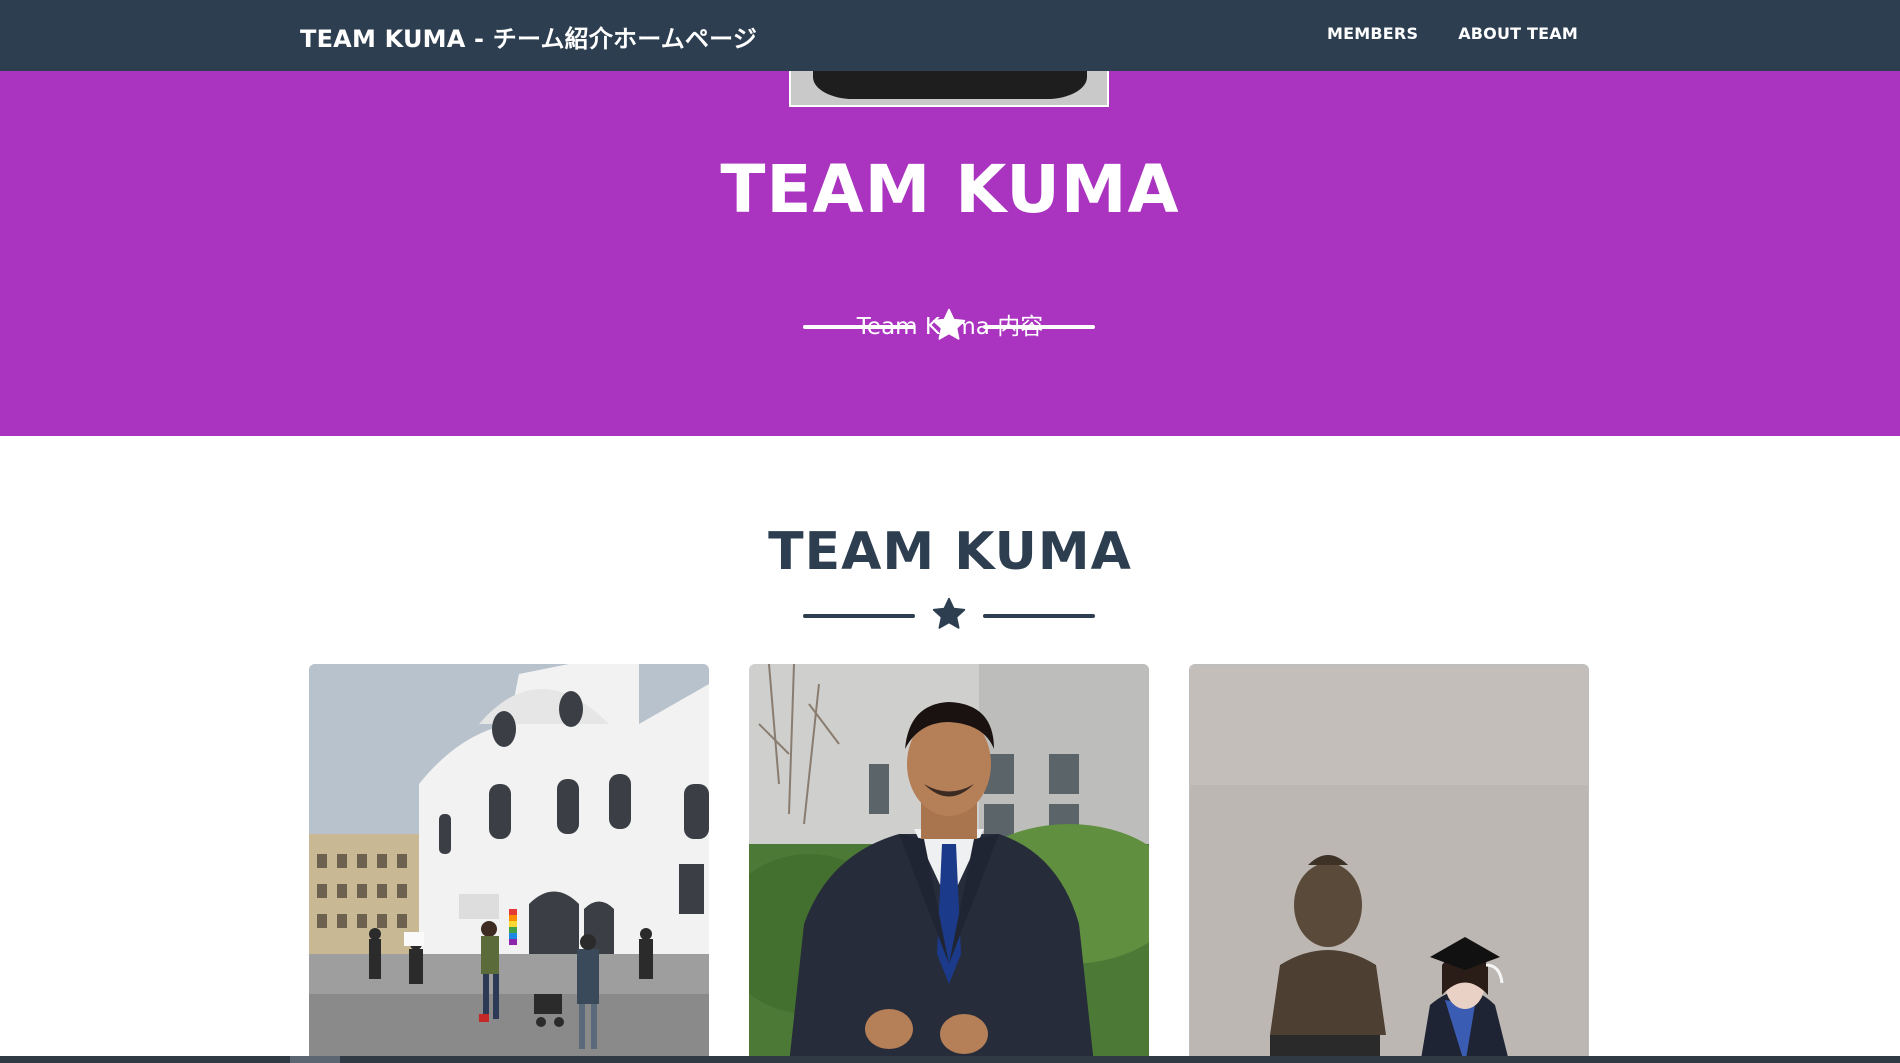 The width and height of the screenshot is (1900, 1063). Describe the element at coordinates (950, 189) in the screenshot. I see `hero-title: TEAM KUMA` at that location.